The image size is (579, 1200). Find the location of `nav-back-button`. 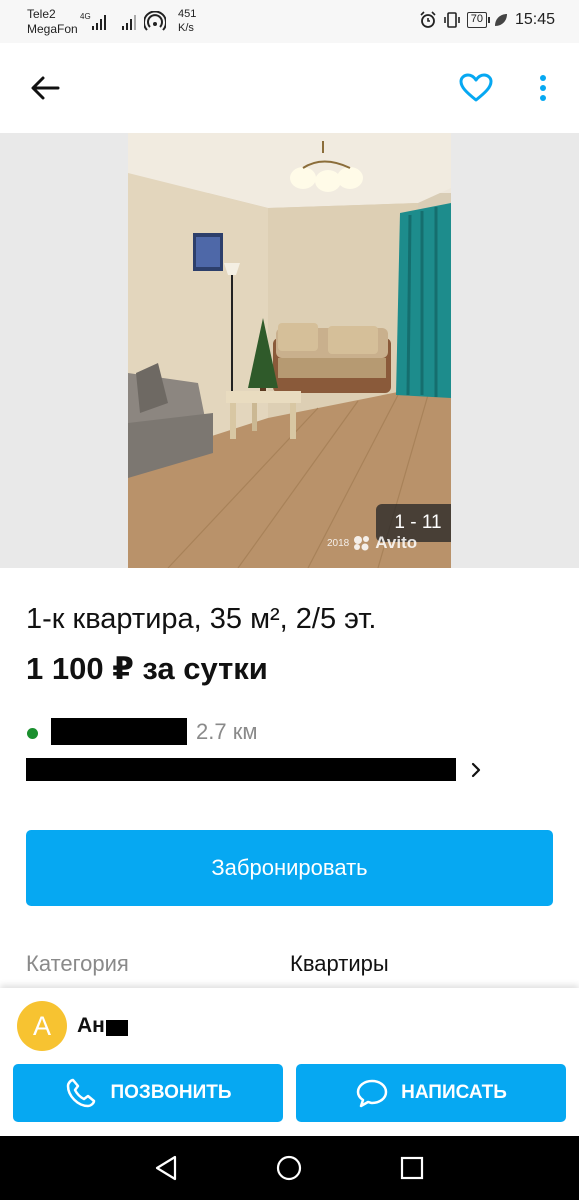

nav-back-button is located at coordinates (166, 1168).